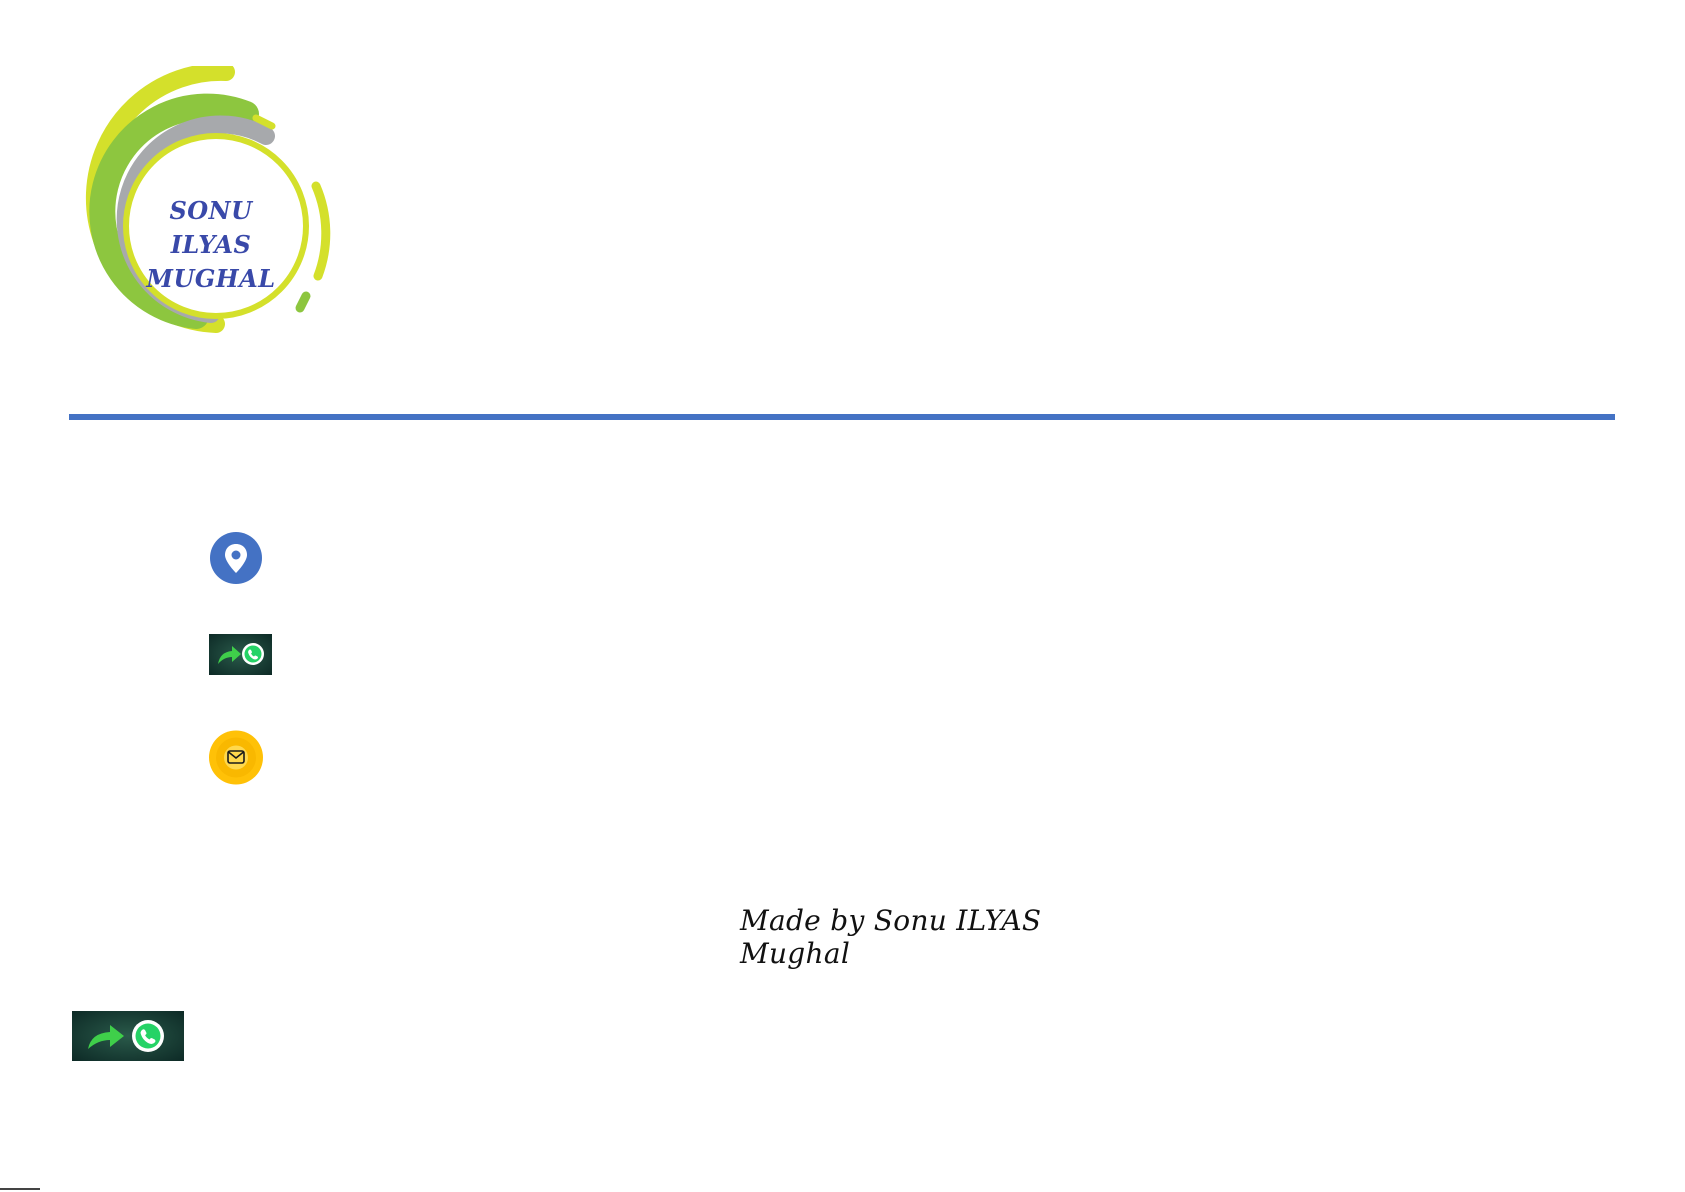 Image resolution: width=1685 pixels, height=1192 pixels. Describe the element at coordinates (236, 757) in the screenshot. I see `mail-icon` at that location.